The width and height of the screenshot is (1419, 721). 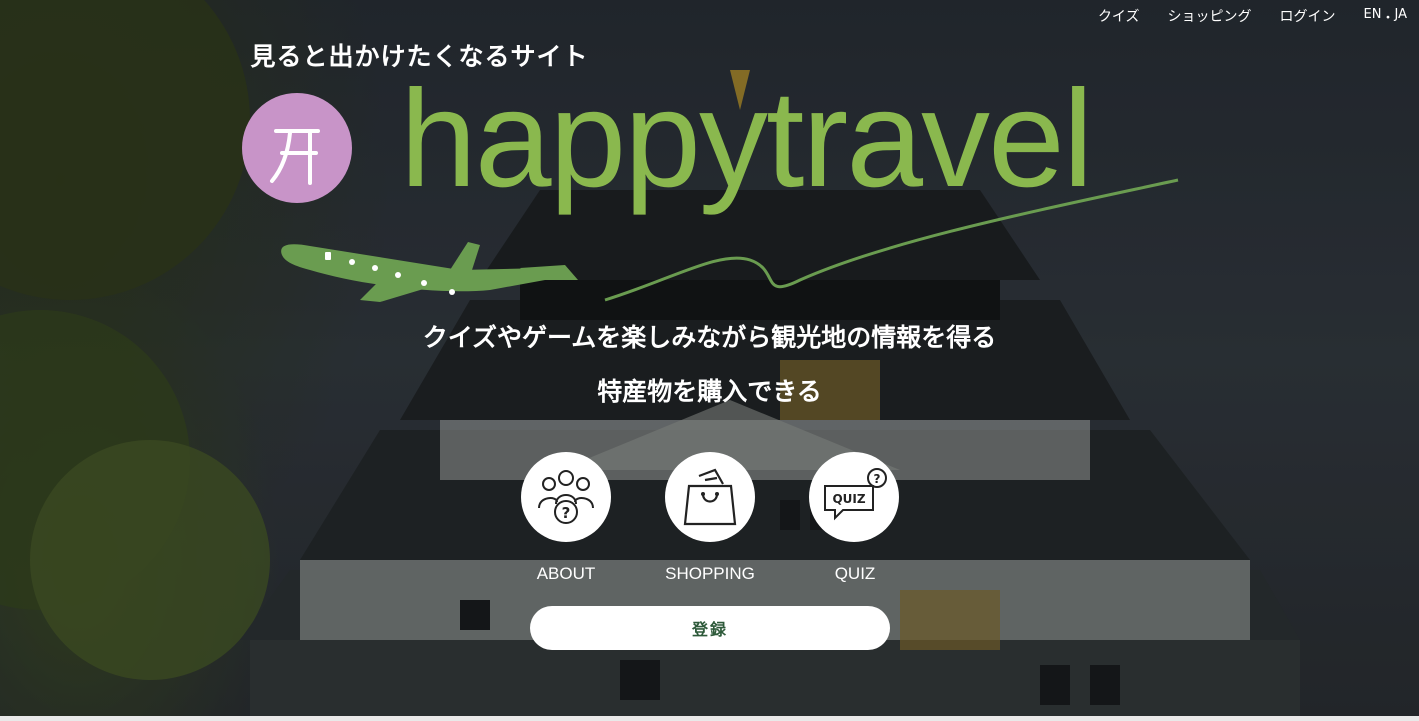 What do you see at coordinates (709, 718) in the screenshot?
I see `page-bottom-edge` at bounding box center [709, 718].